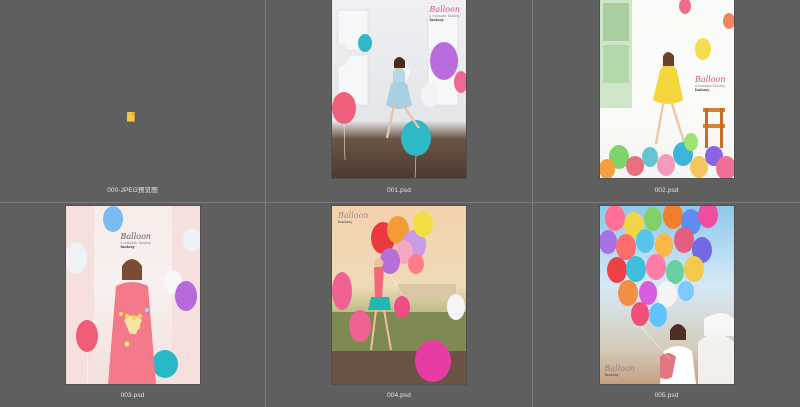 This screenshot has height=407, width=800. Describe the element at coordinates (131, 117) in the screenshot. I see `folder-icon` at that location.